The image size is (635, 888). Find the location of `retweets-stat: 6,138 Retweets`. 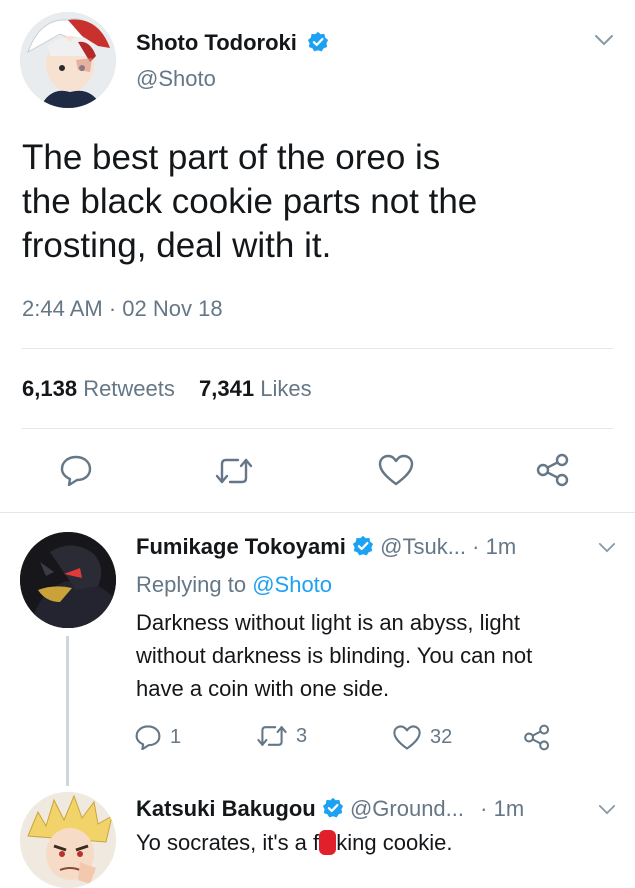

retweets-stat: 6,138 Retweets is located at coordinates (101, 388).